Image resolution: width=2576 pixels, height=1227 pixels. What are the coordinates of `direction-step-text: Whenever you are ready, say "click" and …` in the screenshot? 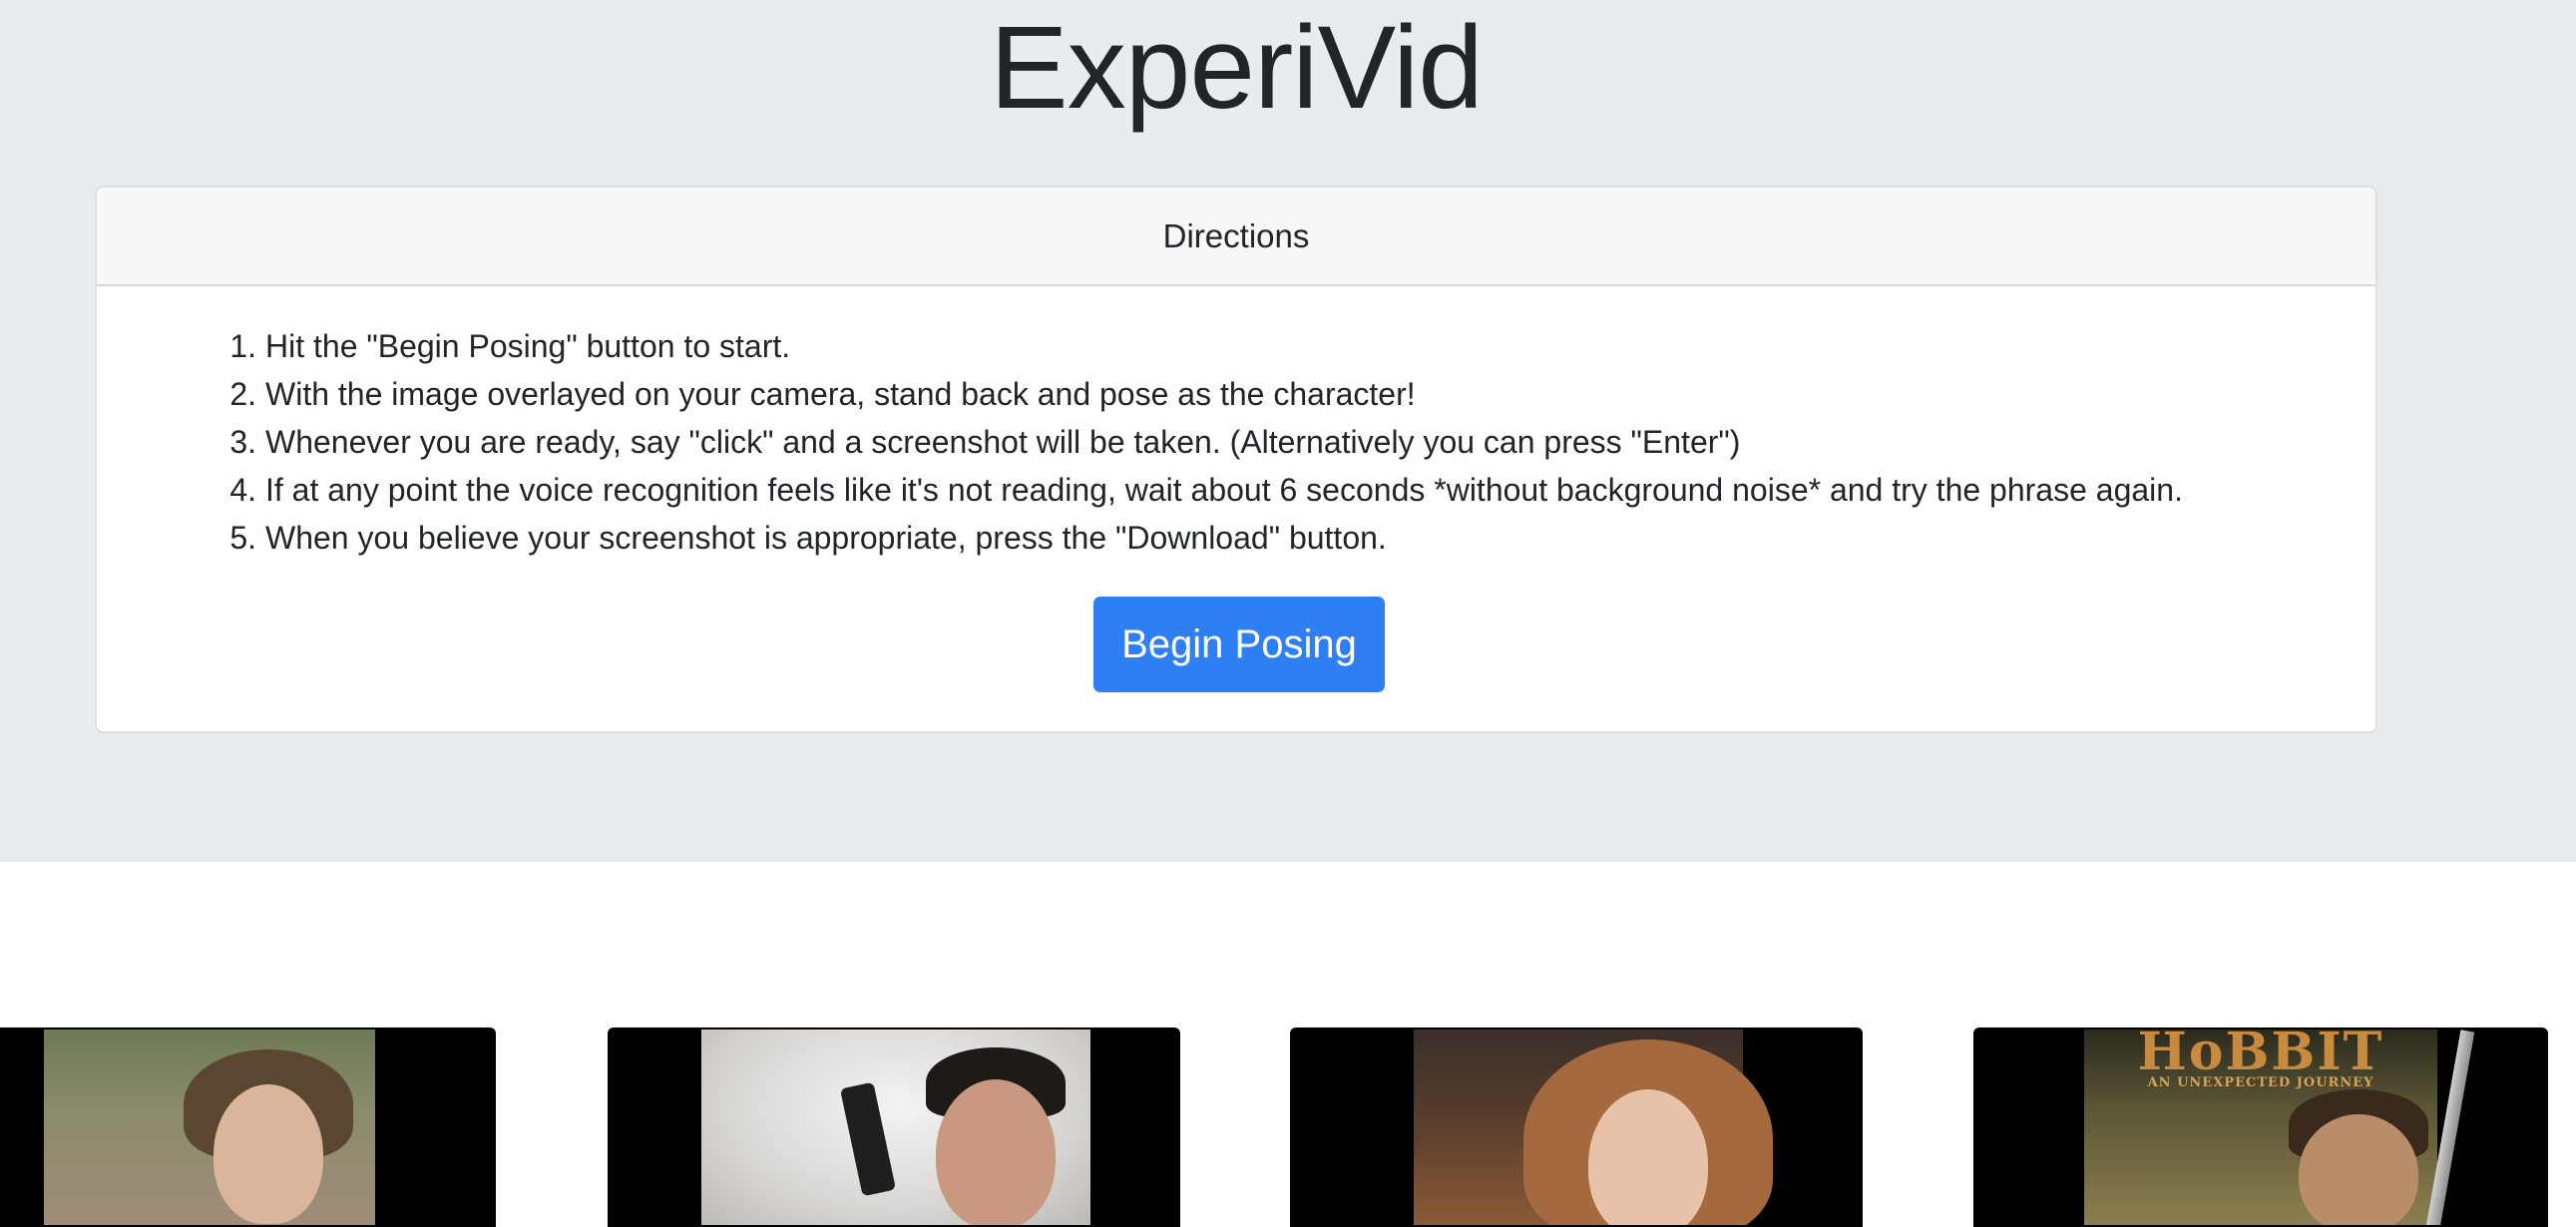 It's located at (1003, 442).